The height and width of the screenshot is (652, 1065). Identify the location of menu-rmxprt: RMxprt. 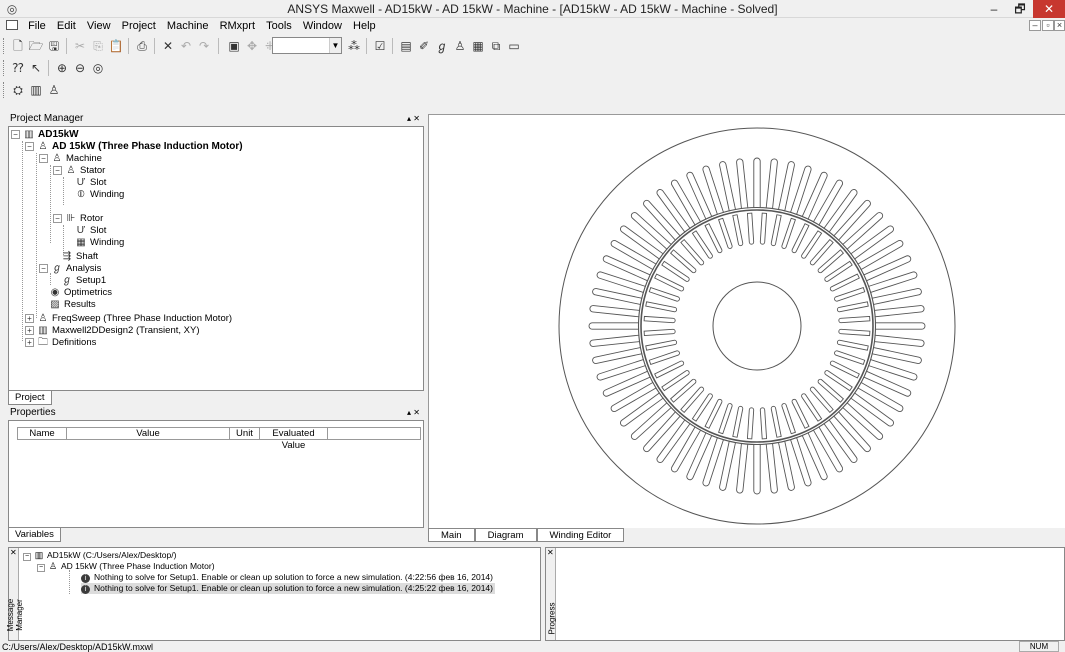
(237, 26).